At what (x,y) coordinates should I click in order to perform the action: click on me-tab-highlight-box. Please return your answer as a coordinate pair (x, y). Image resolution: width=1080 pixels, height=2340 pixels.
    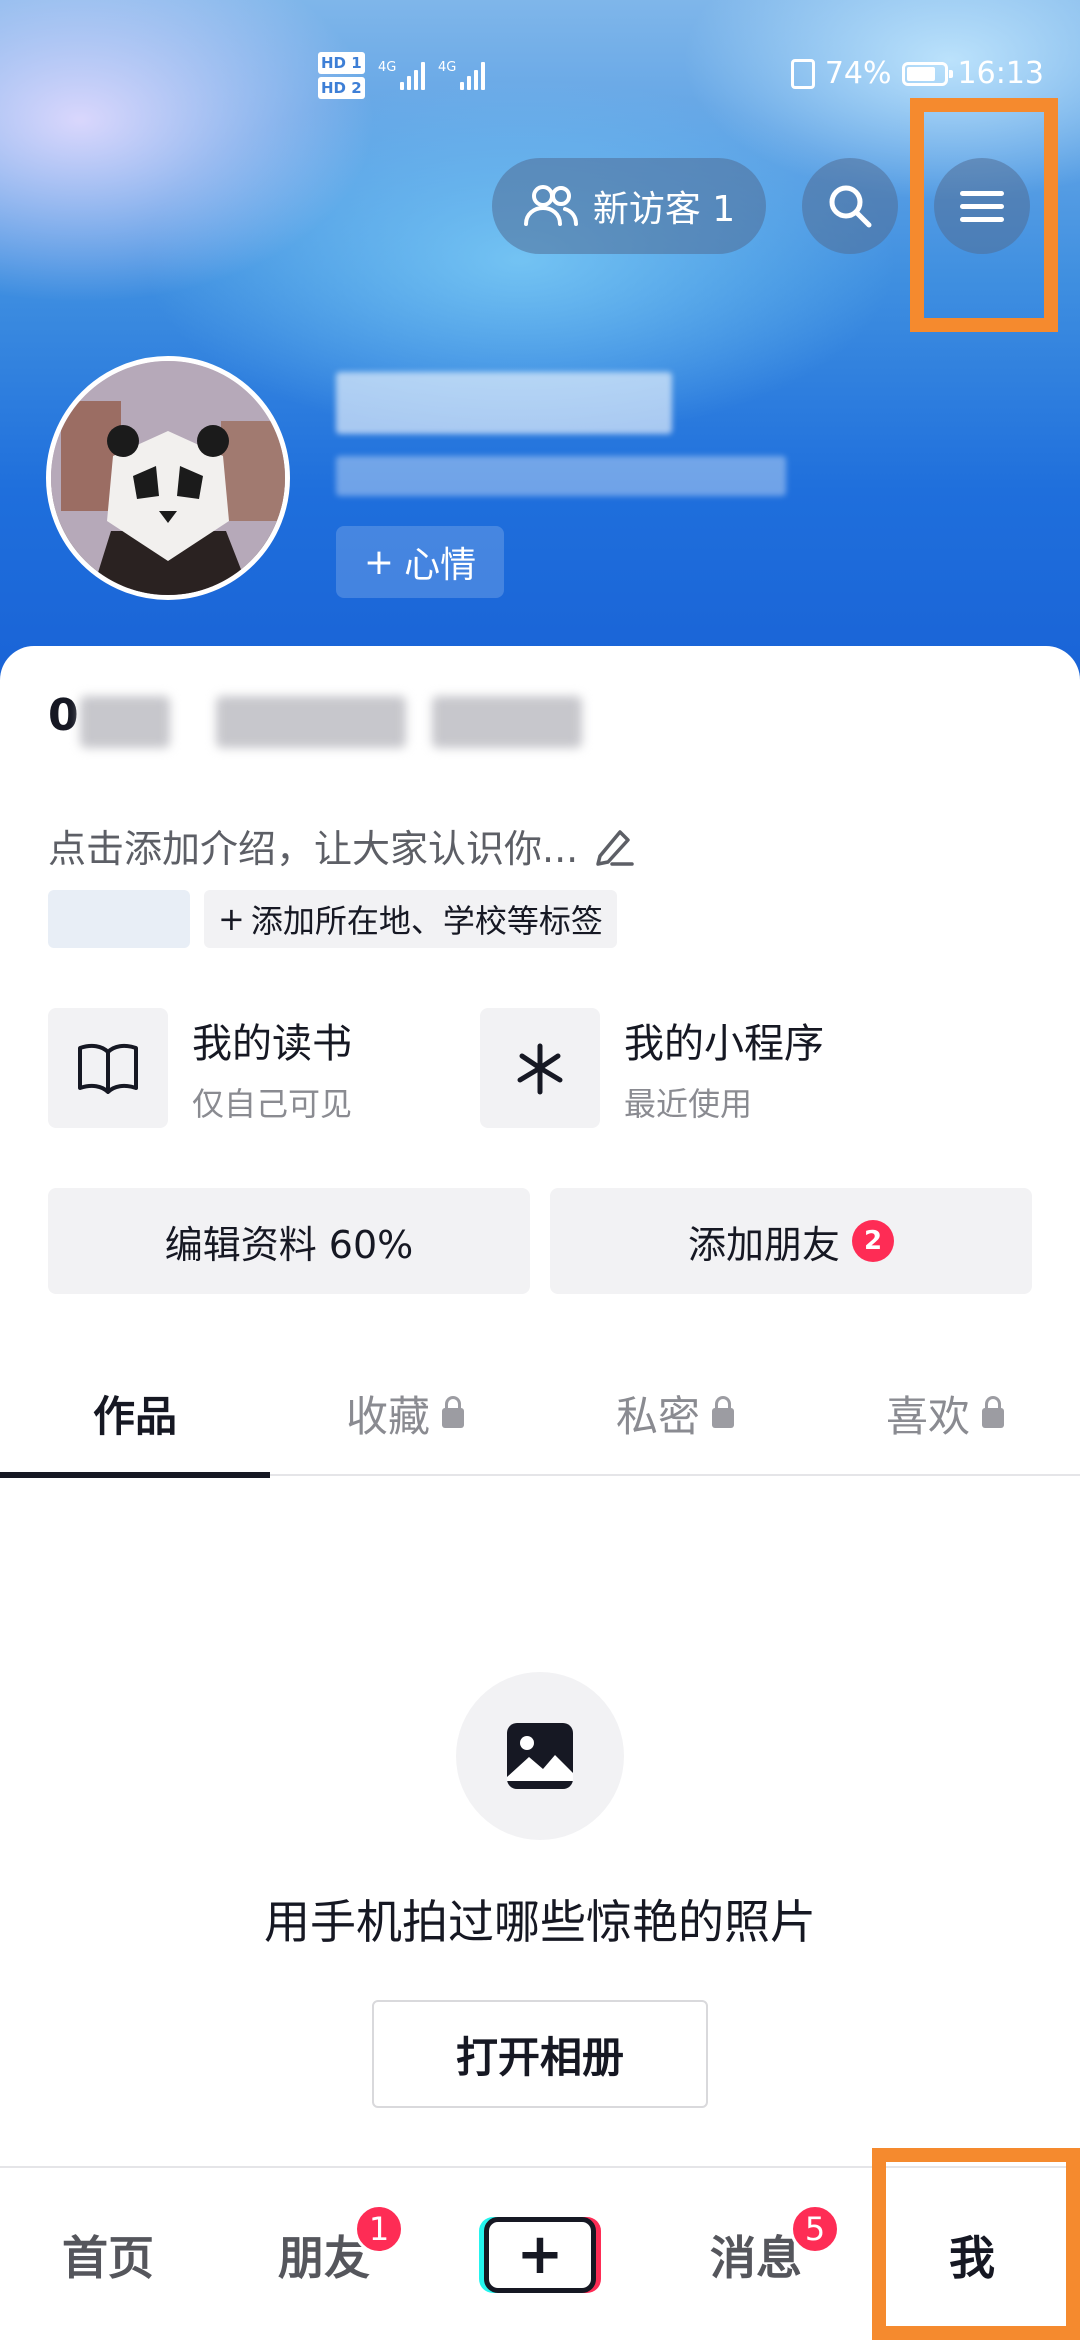
    Looking at the image, I should click on (976, 2244).